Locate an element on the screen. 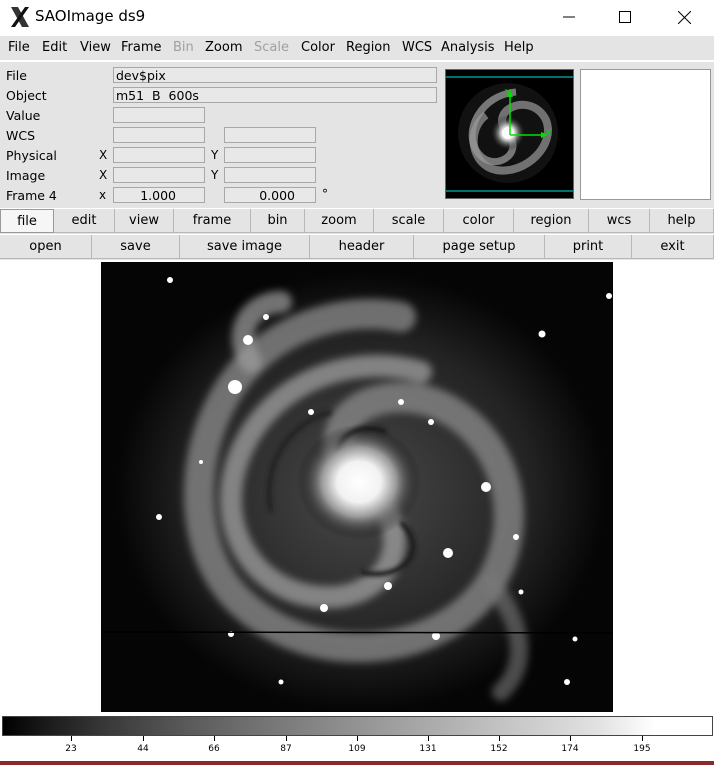 The height and width of the screenshot is (765, 714). menu-analysis: Analysis is located at coordinates (468, 47).